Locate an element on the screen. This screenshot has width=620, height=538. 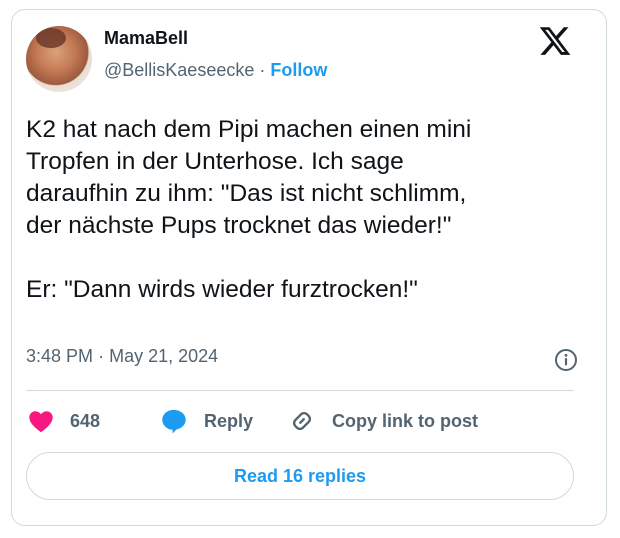
like-button: 648 is located at coordinates (63, 421).